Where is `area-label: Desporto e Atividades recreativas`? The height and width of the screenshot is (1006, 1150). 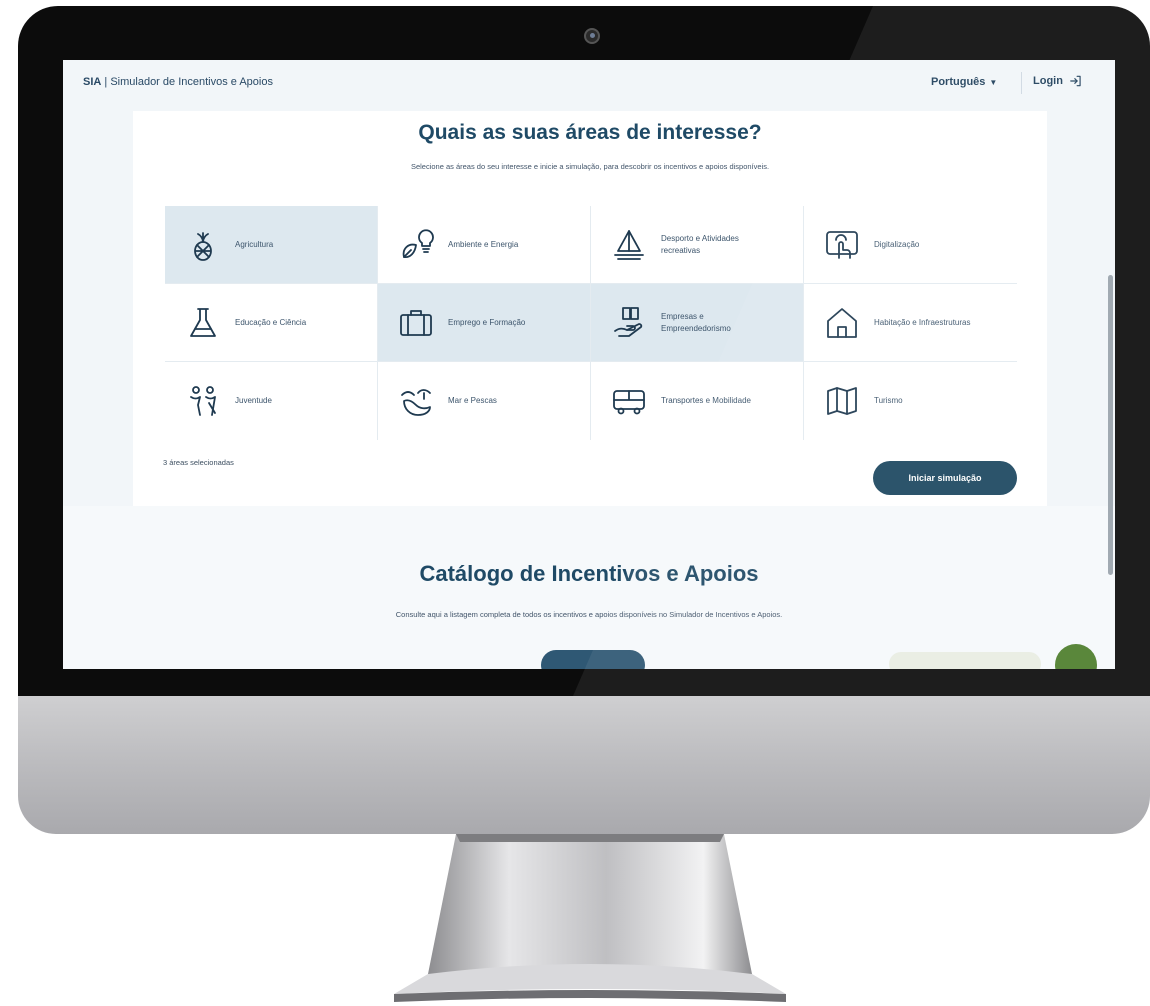 area-label: Desporto e Atividades recreativas is located at coordinates (700, 244).